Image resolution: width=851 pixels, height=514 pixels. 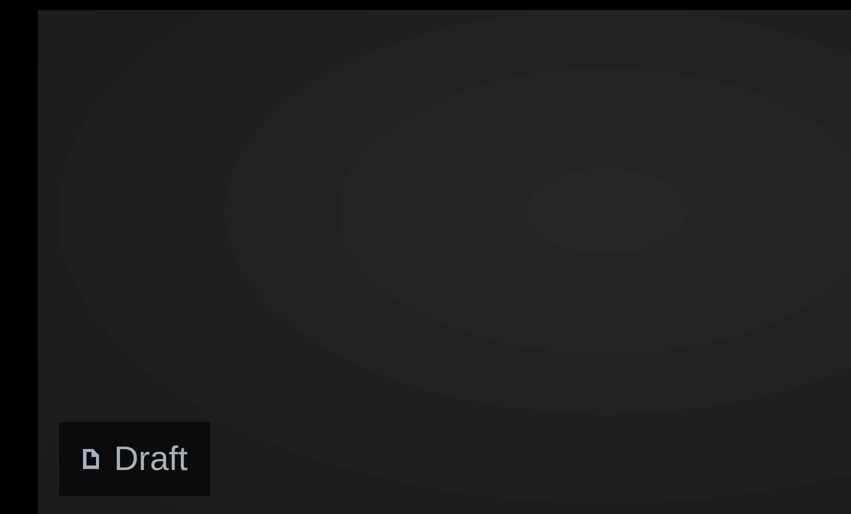 What do you see at coordinates (151, 459) in the screenshot?
I see `draft-label: Draft` at bounding box center [151, 459].